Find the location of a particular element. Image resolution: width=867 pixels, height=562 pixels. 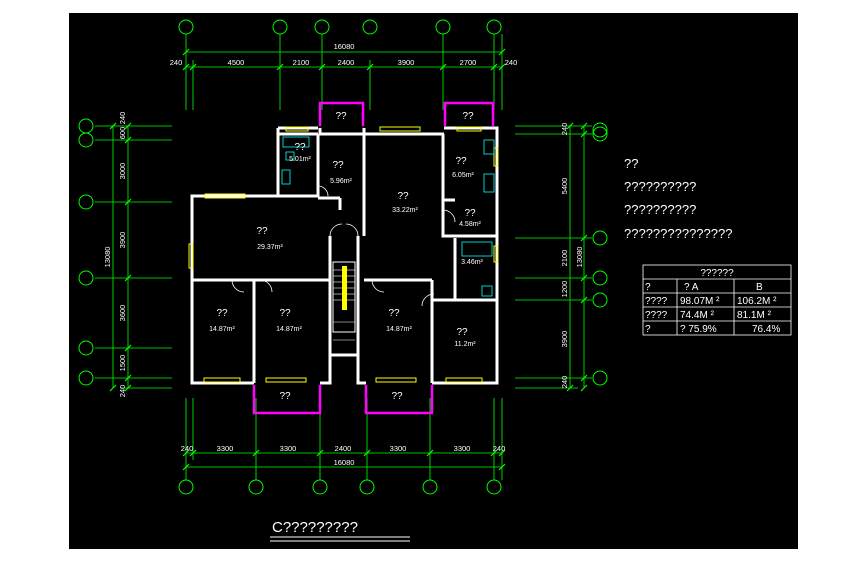

table-cell: 76.4% is located at coordinates (766, 329).